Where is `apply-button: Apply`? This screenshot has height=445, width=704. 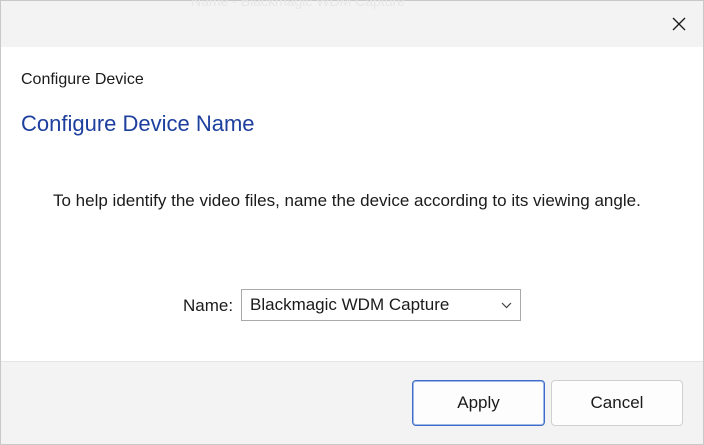 apply-button: Apply is located at coordinates (478, 403).